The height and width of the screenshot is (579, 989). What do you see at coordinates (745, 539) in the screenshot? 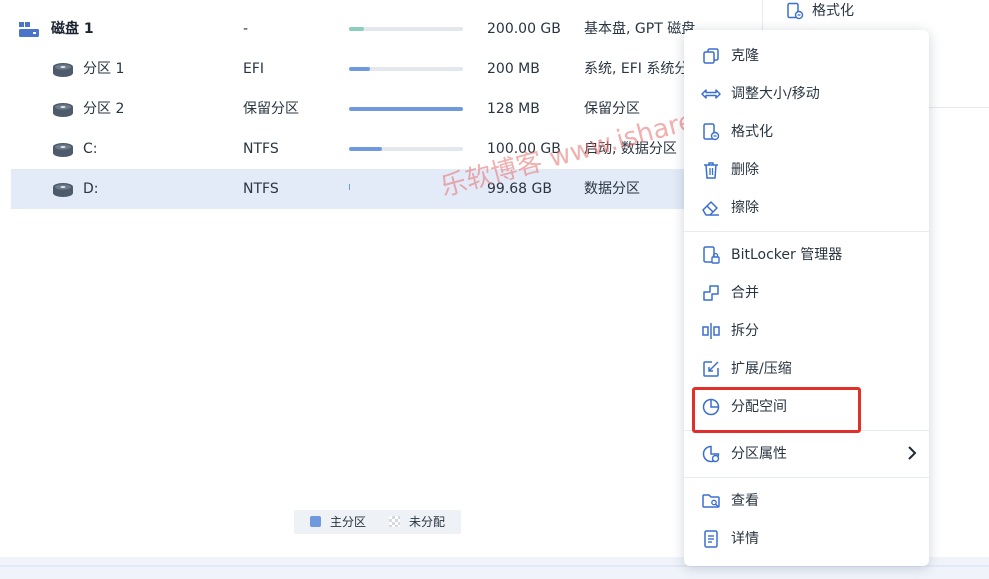
I see `menu-item-label: 详情` at bounding box center [745, 539].